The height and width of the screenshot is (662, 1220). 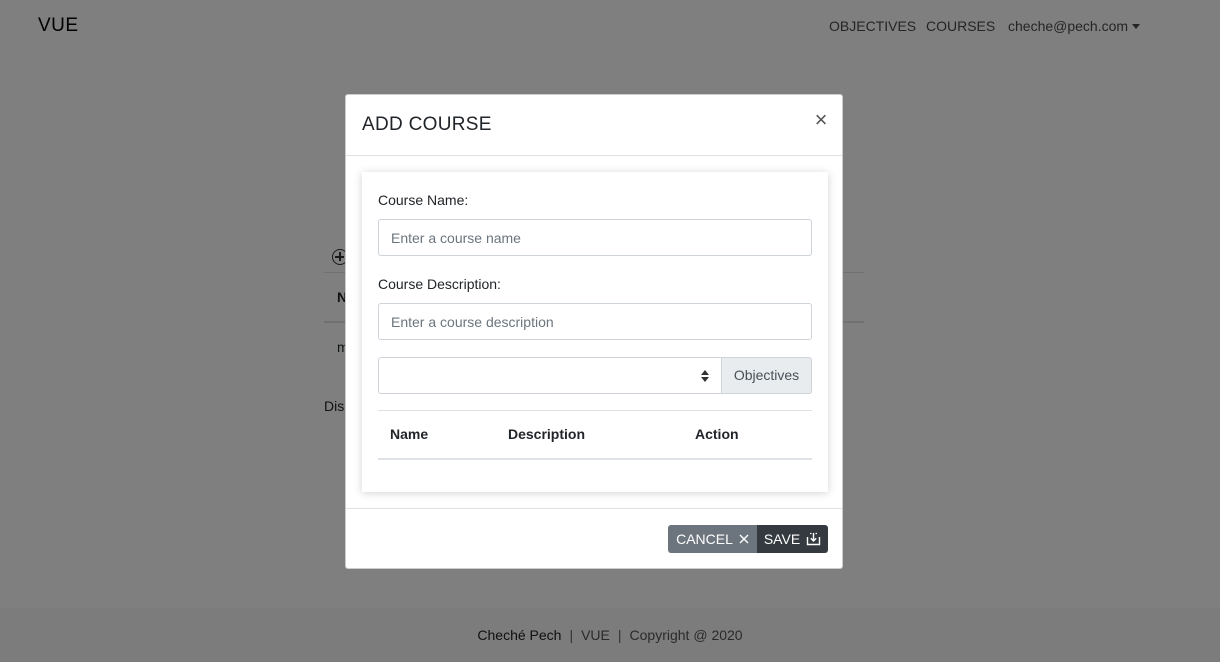 What do you see at coordinates (423, 200) in the screenshot?
I see `course-name-label: Course Name:` at bounding box center [423, 200].